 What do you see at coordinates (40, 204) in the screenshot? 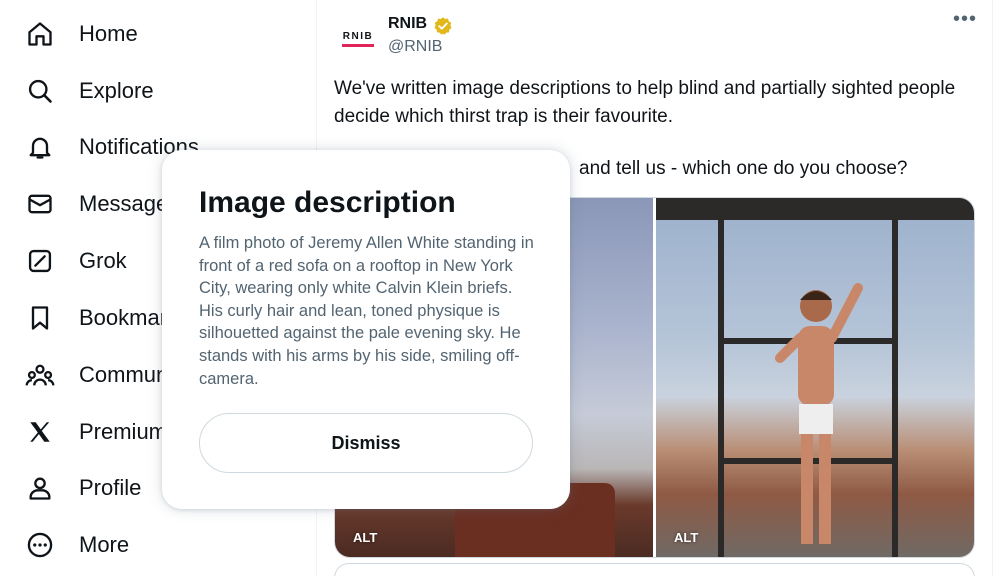
I see `envelope-icon` at bounding box center [40, 204].